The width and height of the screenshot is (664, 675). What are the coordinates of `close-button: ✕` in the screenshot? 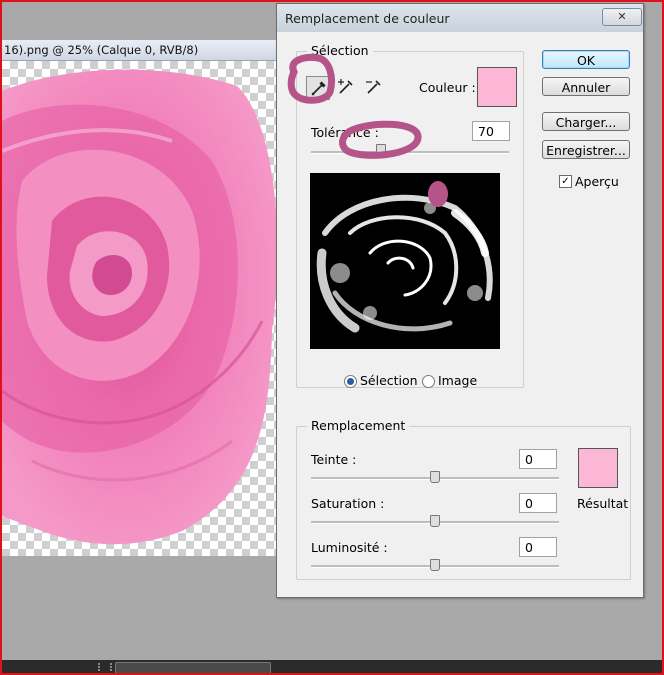 It's located at (622, 17).